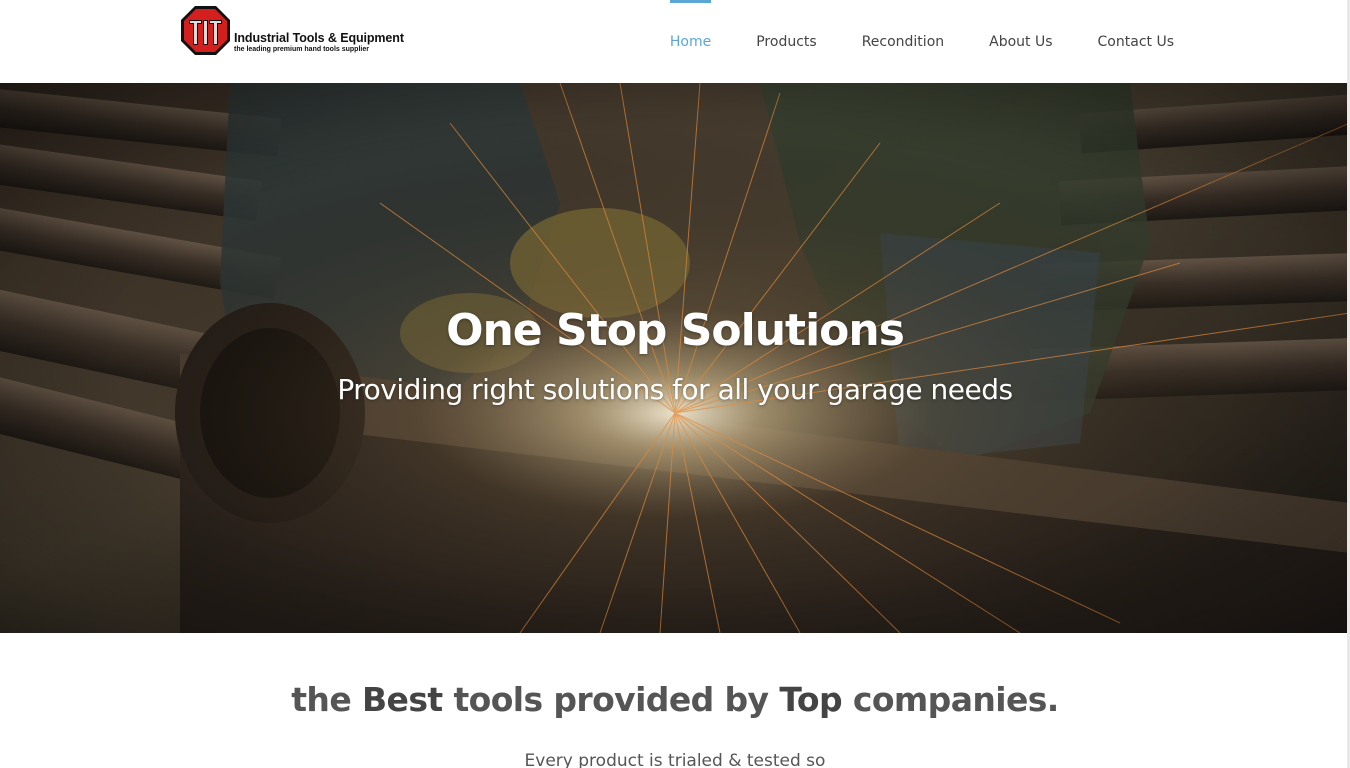  What do you see at coordinates (319, 38) in the screenshot?
I see `logo-title: Industrial Tools & Equipment` at bounding box center [319, 38].